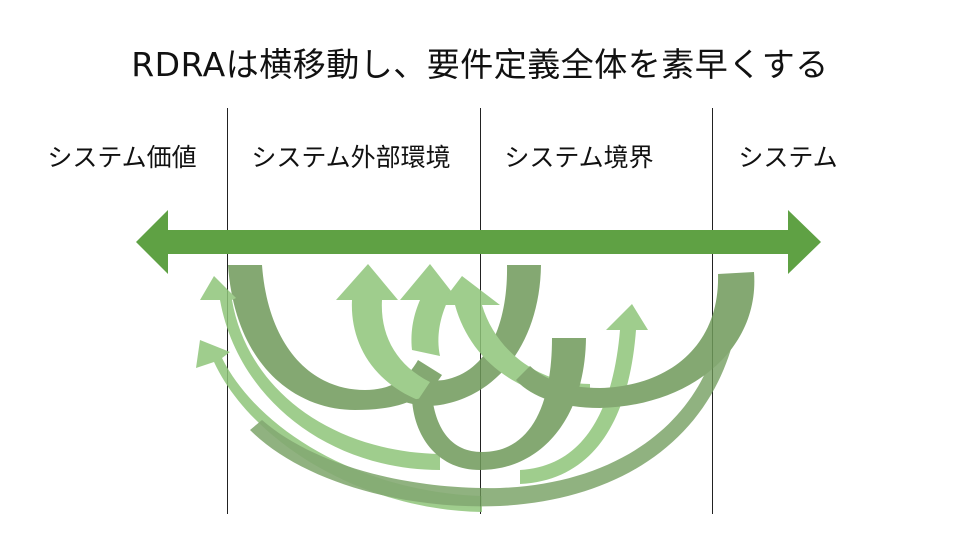 The height and width of the screenshot is (540, 960). Describe the element at coordinates (478, 242) in the screenshot. I see `horizontal-double-arrow` at that location.